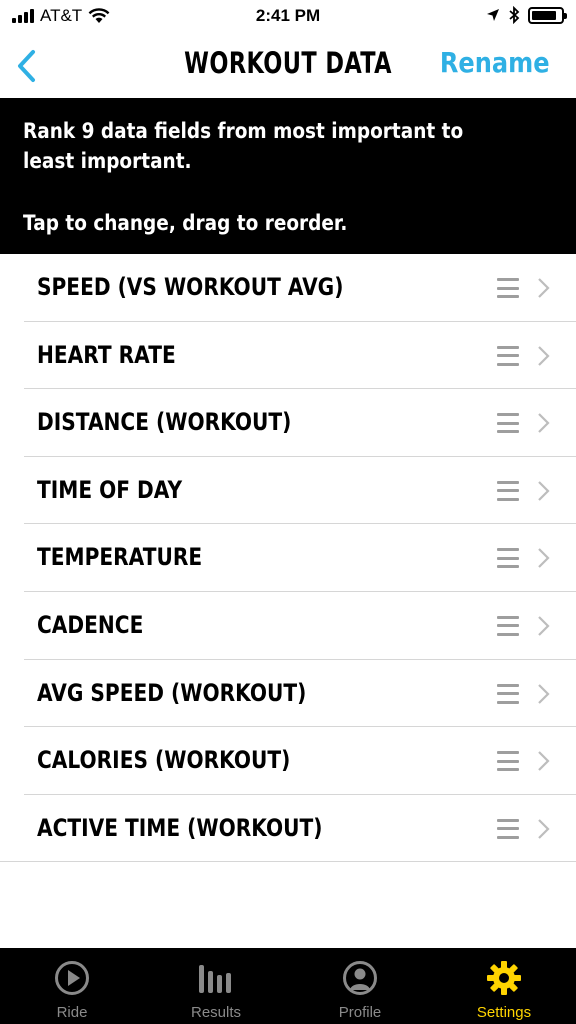  I want to click on field-label: ACTIVE TIME (WORKOUT), so click(180, 827).